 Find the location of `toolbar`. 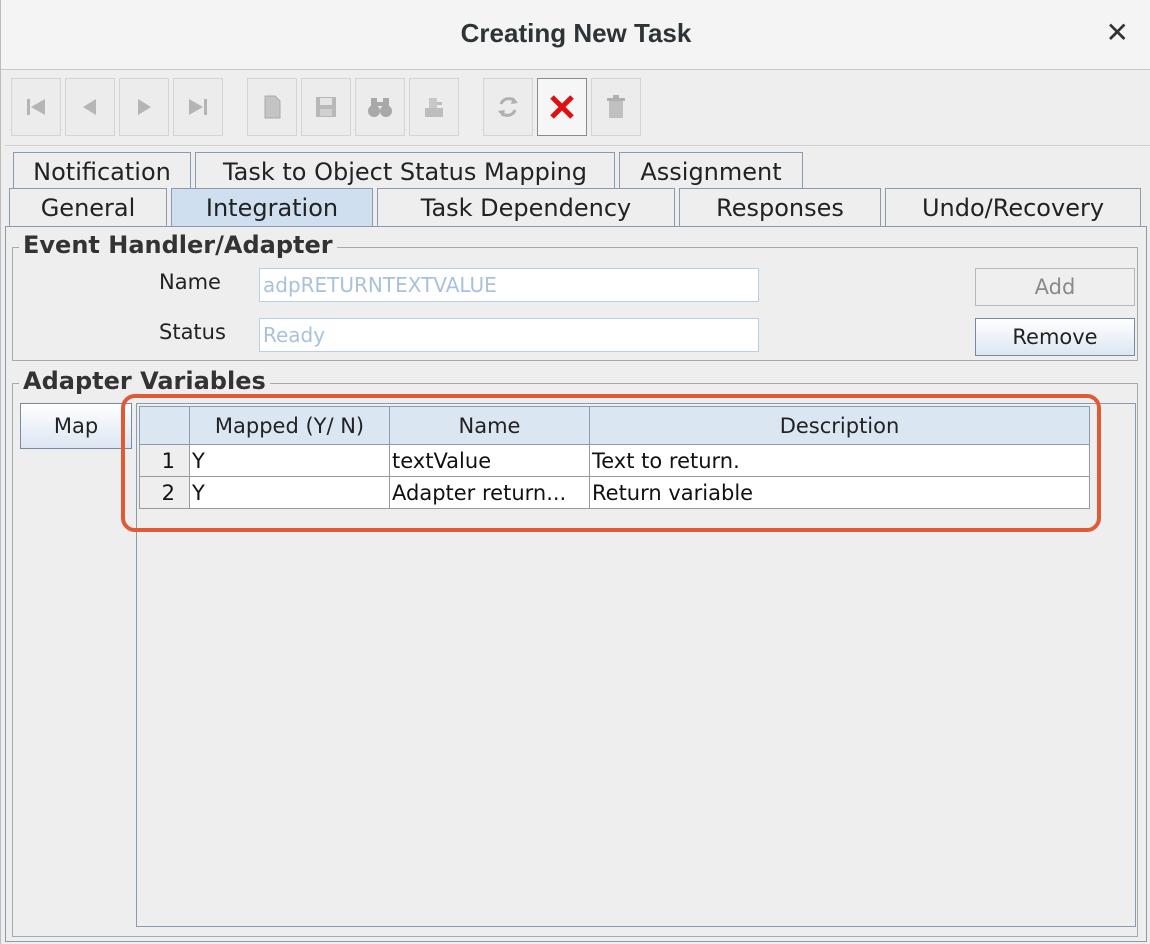

toolbar is located at coordinates (577, 109).